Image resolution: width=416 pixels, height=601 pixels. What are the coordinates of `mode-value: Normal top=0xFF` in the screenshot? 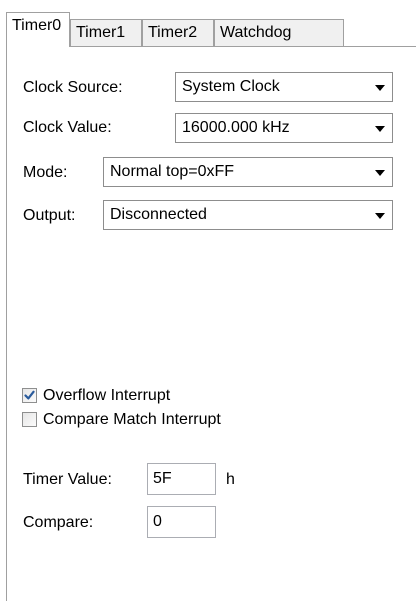 It's located at (172, 171).